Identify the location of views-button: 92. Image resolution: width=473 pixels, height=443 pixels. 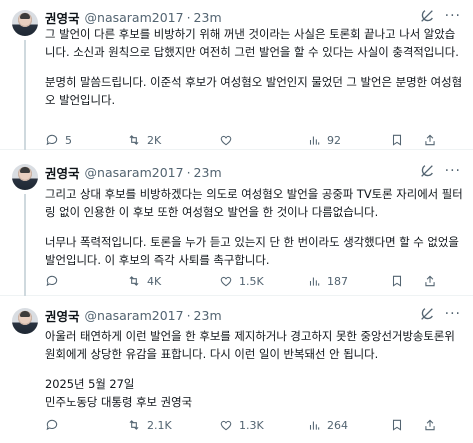
(324, 140).